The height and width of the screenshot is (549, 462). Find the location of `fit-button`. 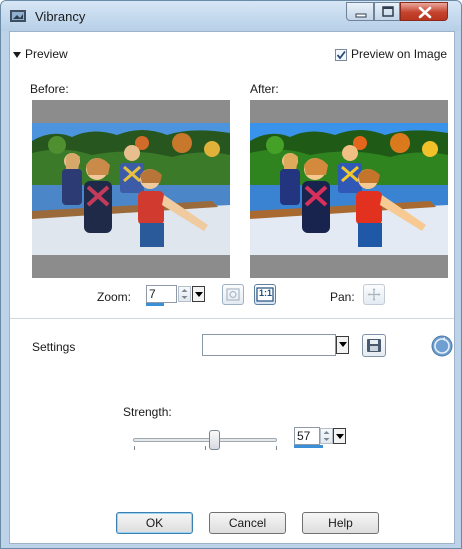

fit-button is located at coordinates (233, 294).